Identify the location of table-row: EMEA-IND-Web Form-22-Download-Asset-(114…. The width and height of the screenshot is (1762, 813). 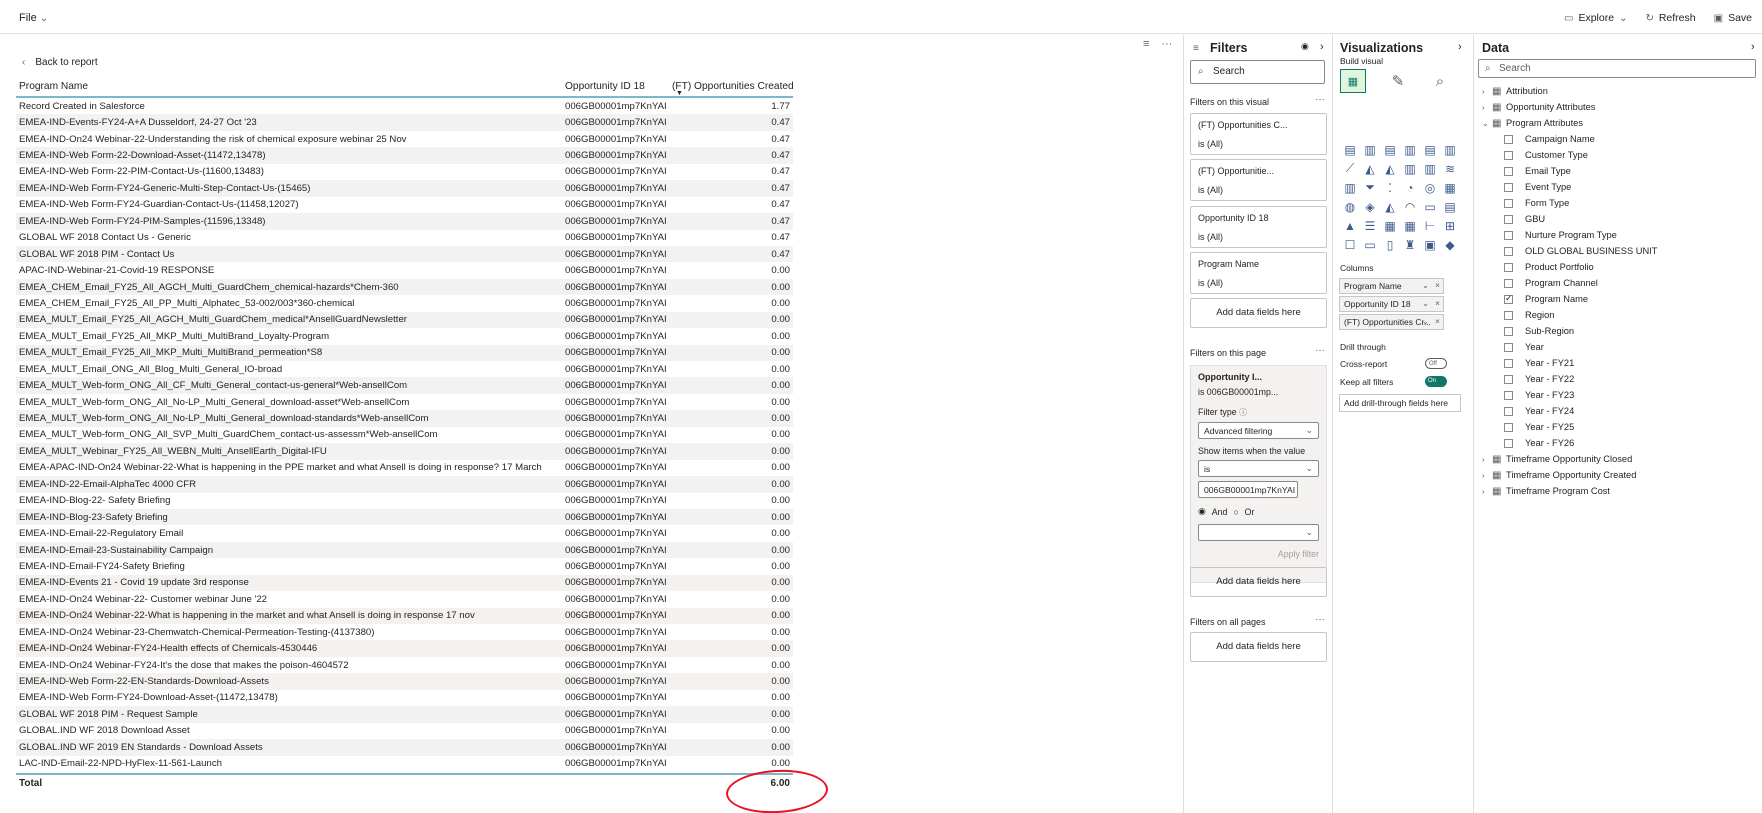
(404, 155).